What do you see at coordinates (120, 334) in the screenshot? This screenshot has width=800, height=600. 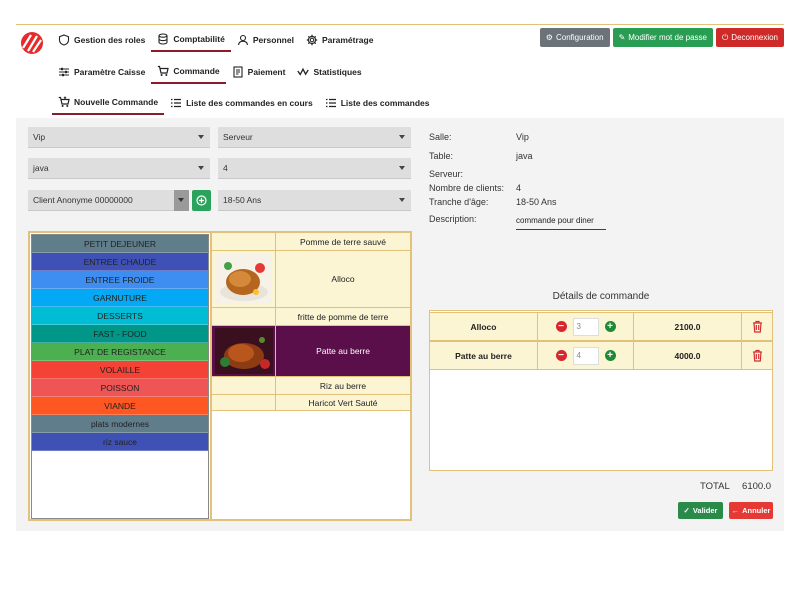 I see `category-item: FAST - FOOD` at bounding box center [120, 334].